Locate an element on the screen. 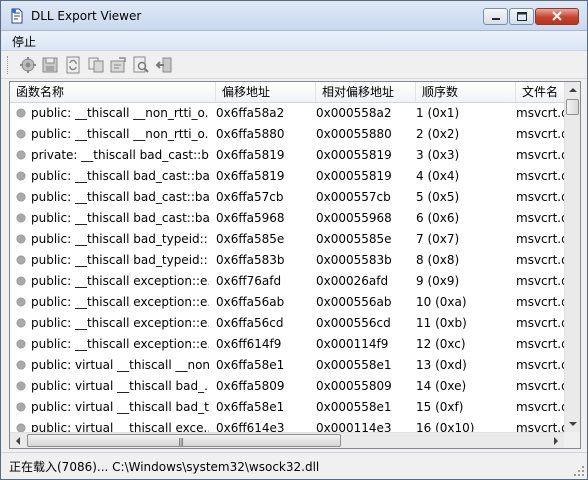 The image size is (588, 480). cell-relative-address: 0x0005583b is located at coordinates (354, 260).